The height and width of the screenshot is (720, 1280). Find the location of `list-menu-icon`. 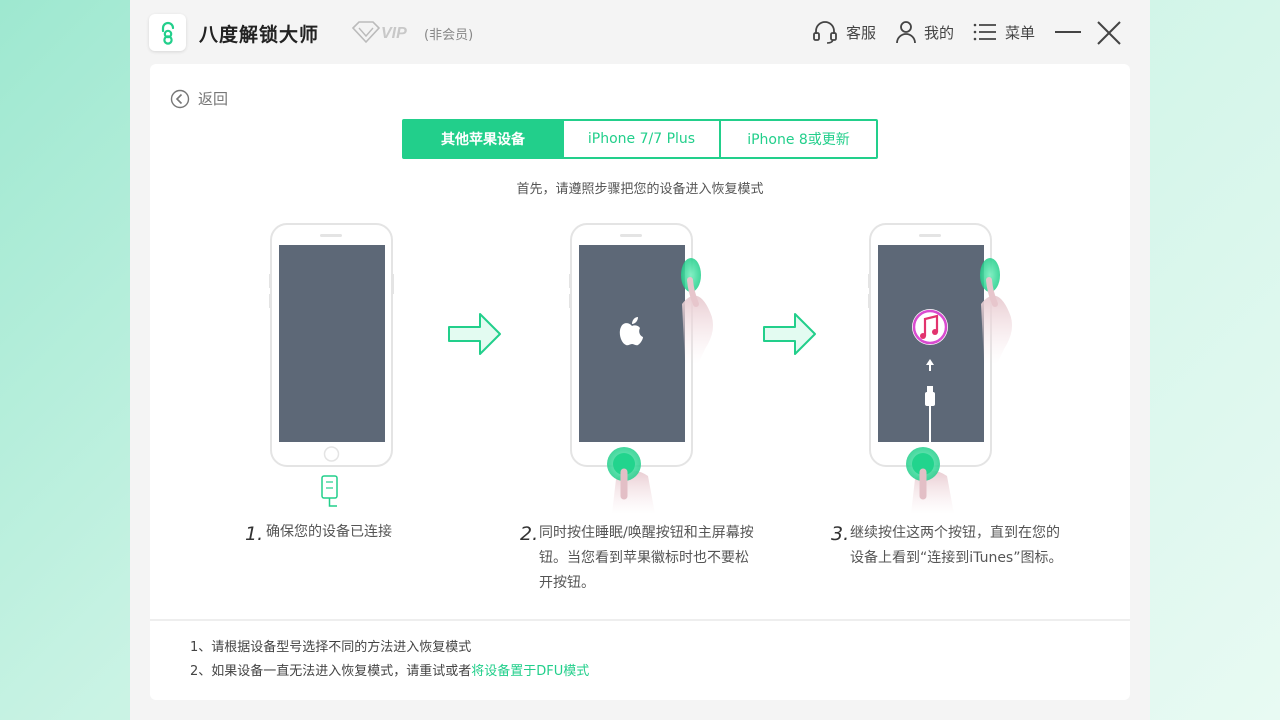

list-menu-icon is located at coordinates (984, 32).